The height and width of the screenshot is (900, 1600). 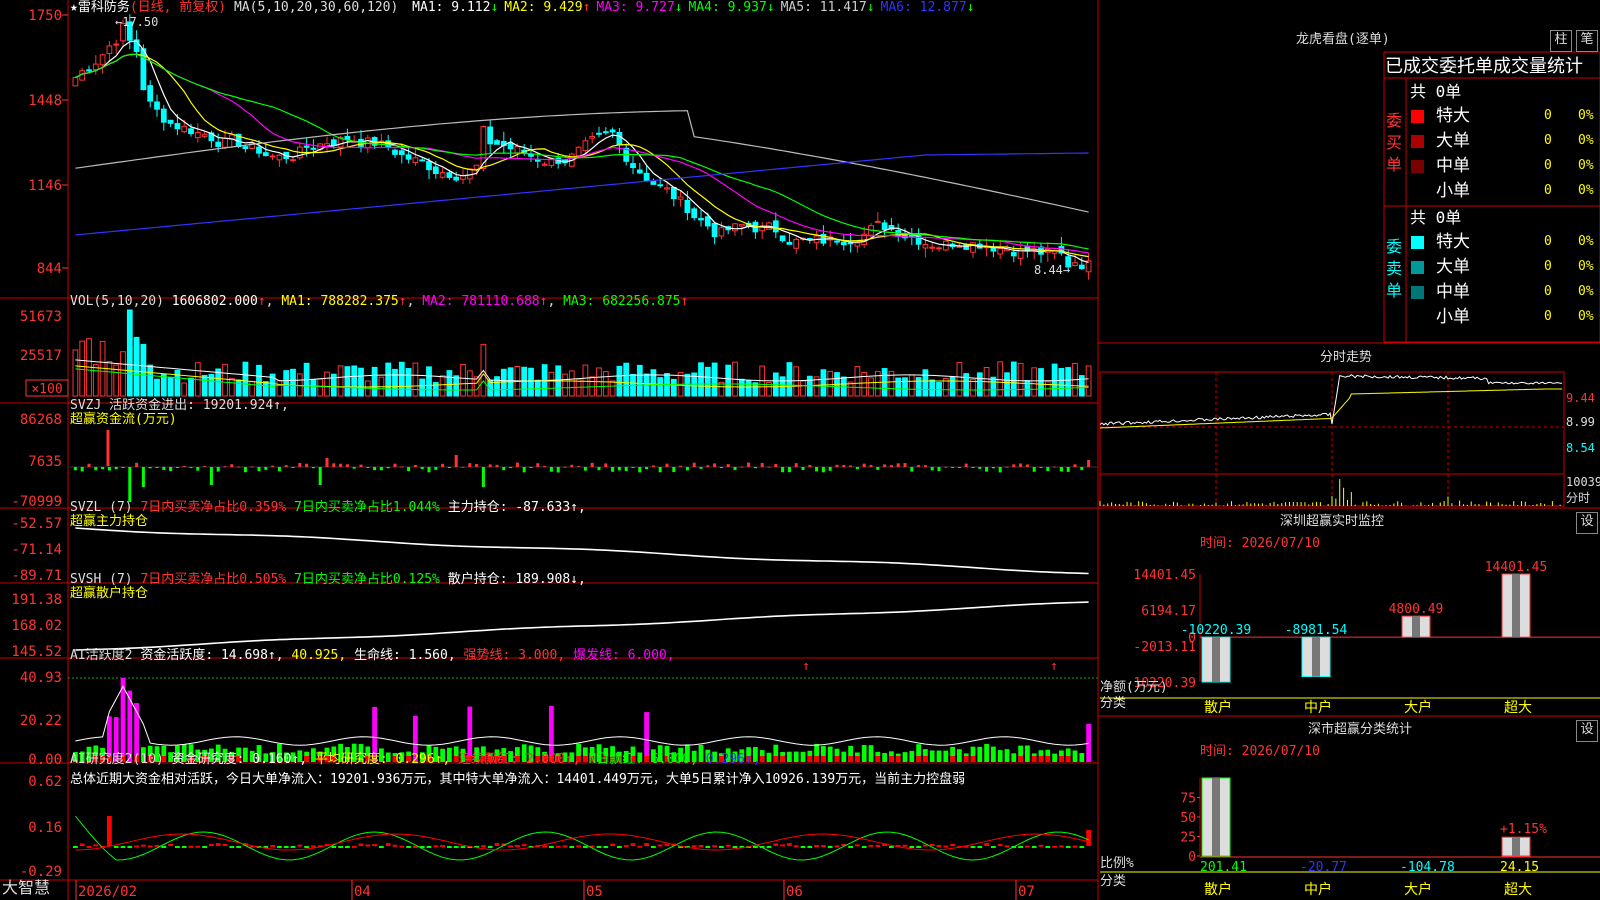 What do you see at coordinates (1586, 140) in the screenshot?
I see `buy-row-pct: 0%` at bounding box center [1586, 140].